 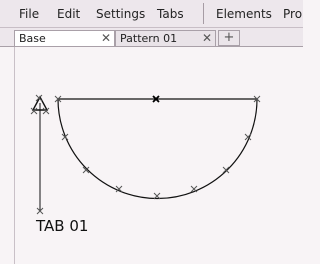 What do you see at coordinates (151, 14) in the screenshot?
I see `menu-bar: File Edit Settings Tabs Elements Pro` at bounding box center [151, 14].